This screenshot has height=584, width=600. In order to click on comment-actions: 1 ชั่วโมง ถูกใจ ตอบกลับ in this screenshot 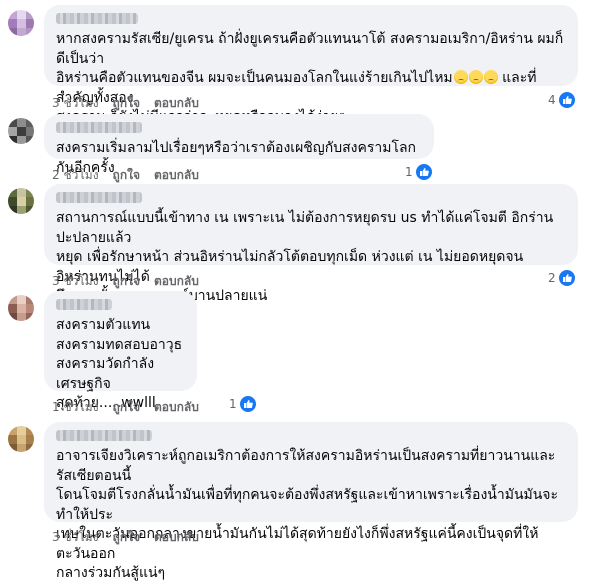, I will do `click(125, 407)`.